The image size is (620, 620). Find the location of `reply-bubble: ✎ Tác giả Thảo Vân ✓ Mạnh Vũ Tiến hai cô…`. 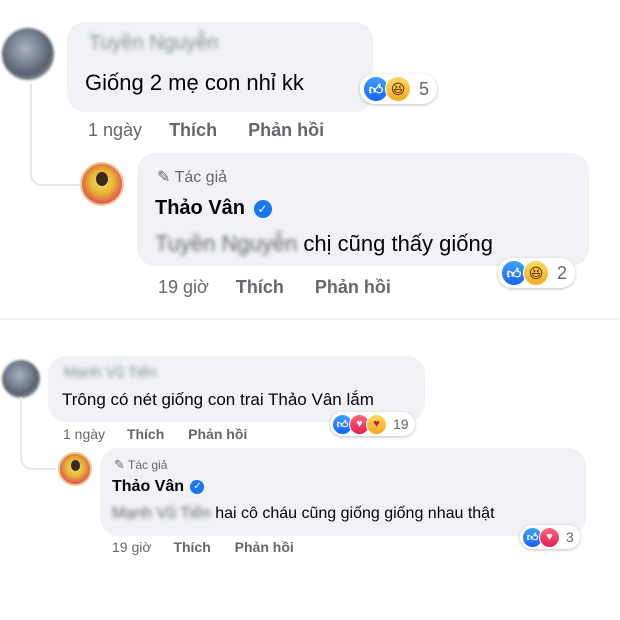

reply-bubble: ✎ Tác giả Thảo Vân ✓ Mạnh Vũ Tiến hai cô… is located at coordinates (343, 492).